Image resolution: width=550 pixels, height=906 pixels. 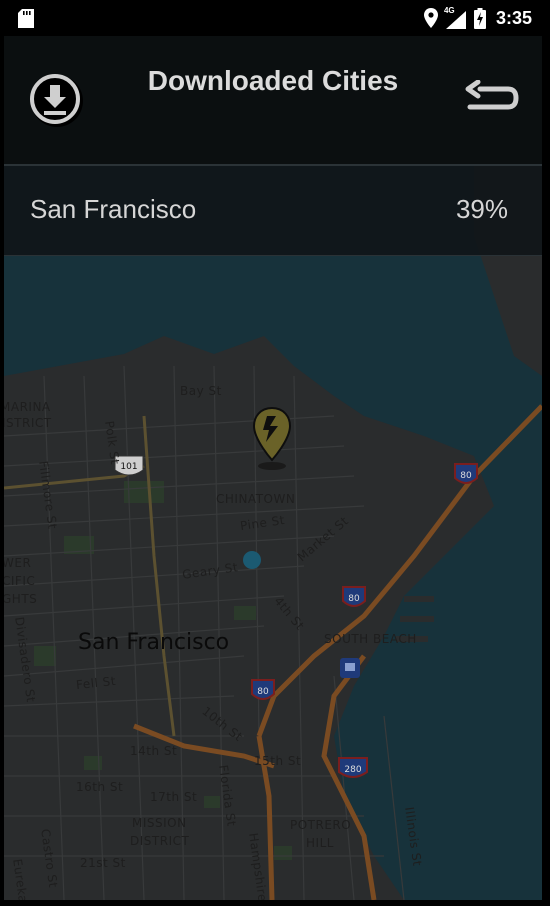 What do you see at coordinates (21, 599) in the screenshot?
I see `map-label-ghts: GHTS` at bounding box center [21, 599].